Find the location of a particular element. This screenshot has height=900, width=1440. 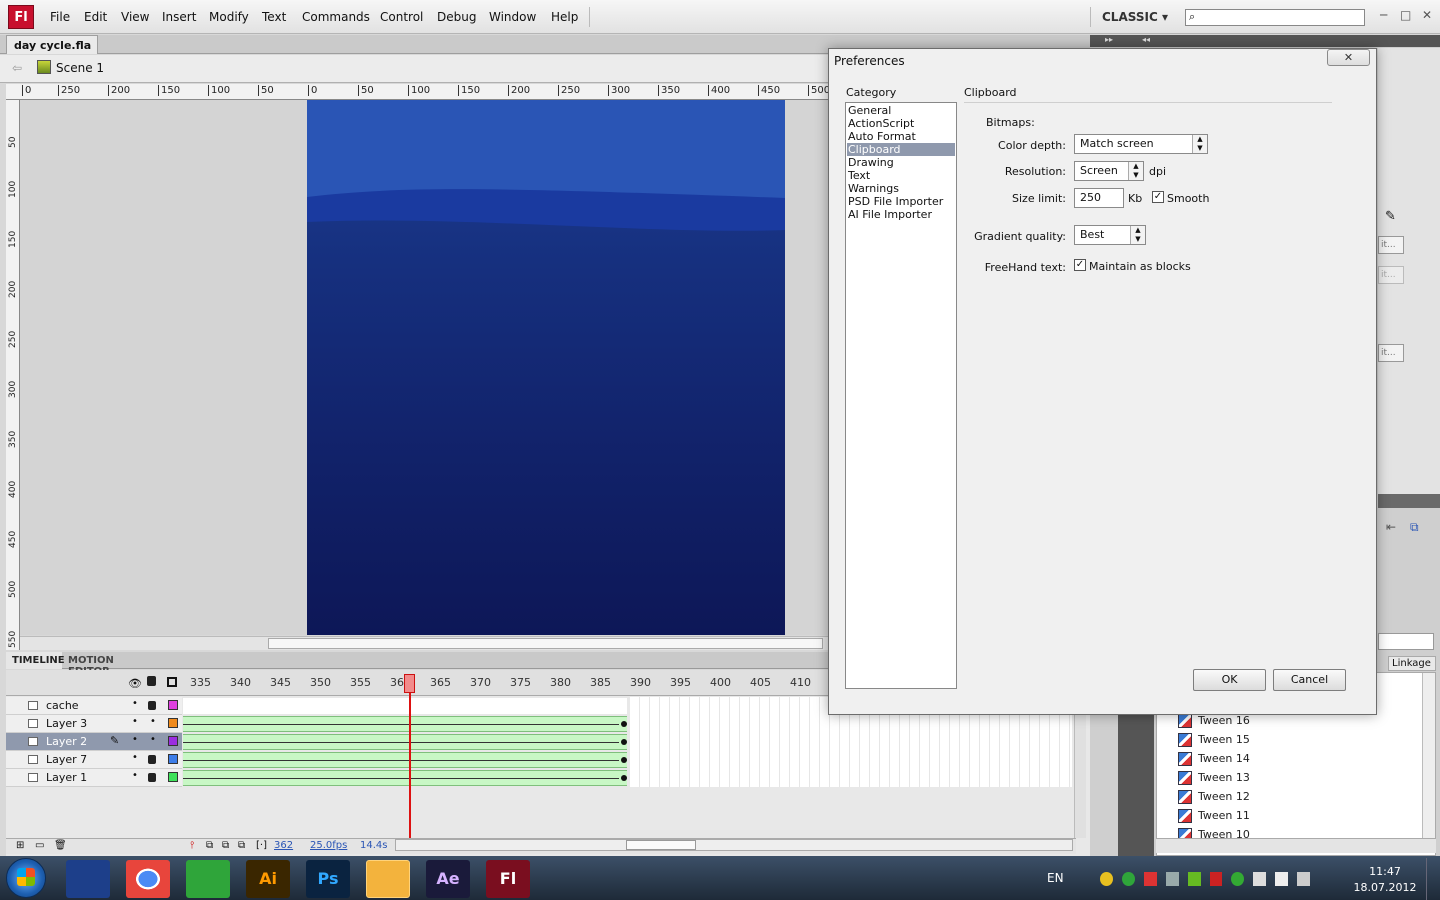

category-item: Clipboard is located at coordinates (901, 149).